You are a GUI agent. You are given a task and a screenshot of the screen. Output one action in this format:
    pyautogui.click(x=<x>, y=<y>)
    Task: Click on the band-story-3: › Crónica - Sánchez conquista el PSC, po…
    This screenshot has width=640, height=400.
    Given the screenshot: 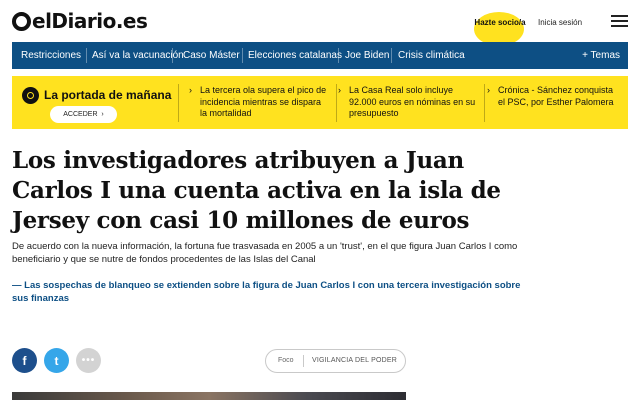 What is the action you would take?
    pyautogui.click(x=554, y=96)
    